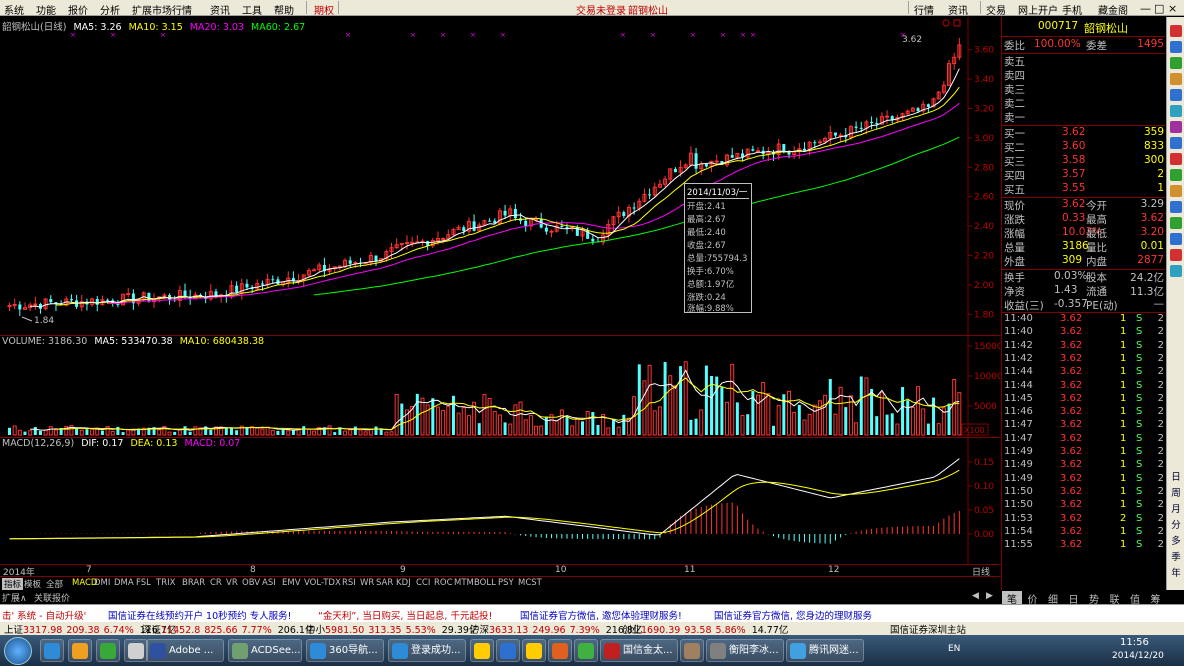  Describe the element at coordinates (975, 596) in the screenshot. I see `scroll-left-icon: ◀` at that location.